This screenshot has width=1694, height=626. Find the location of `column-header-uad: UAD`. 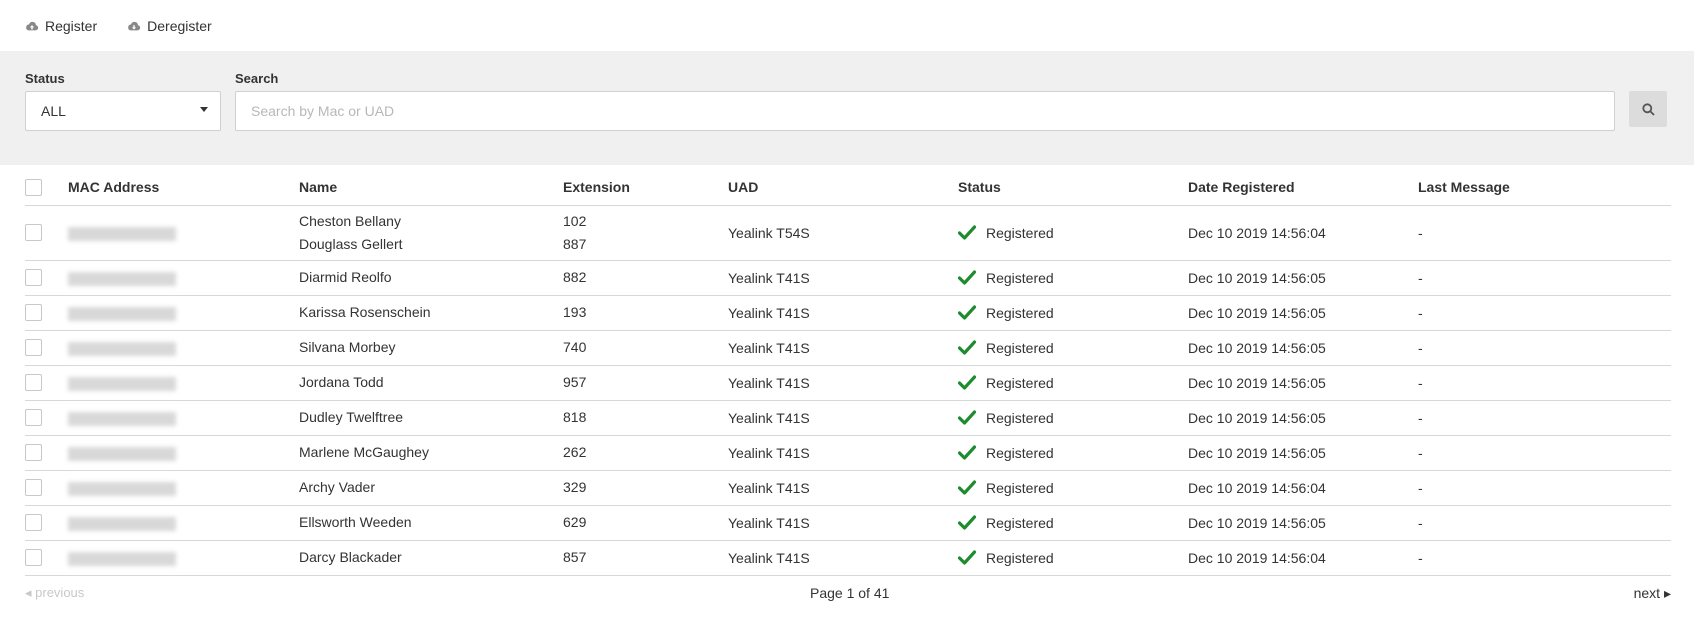

column-header-uad: UAD is located at coordinates (843, 188).